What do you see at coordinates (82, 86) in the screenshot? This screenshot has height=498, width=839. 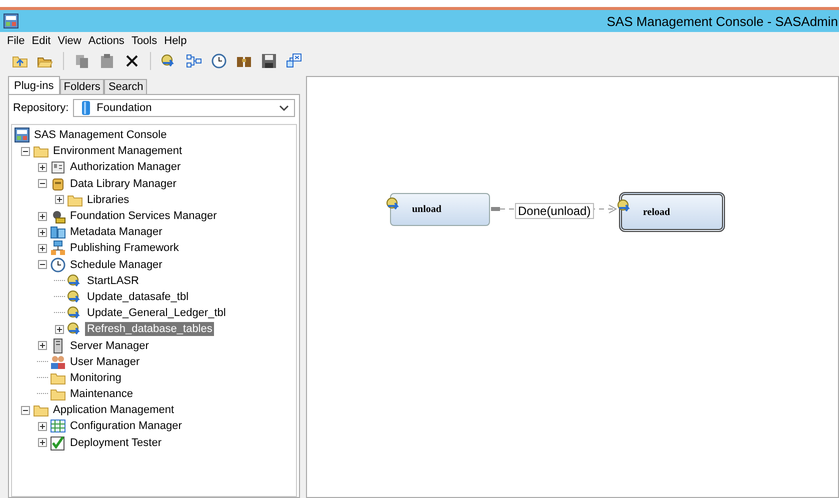 I see `tab: Folders` at bounding box center [82, 86].